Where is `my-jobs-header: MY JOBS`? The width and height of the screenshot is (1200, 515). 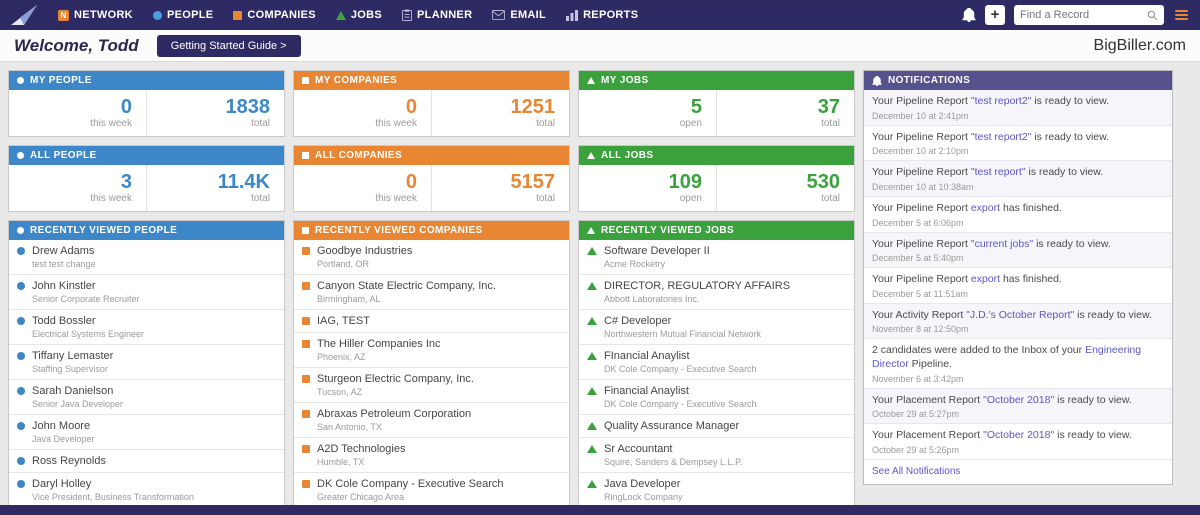 my-jobs-header: MY JOBS is located at coordinates (716, 80).